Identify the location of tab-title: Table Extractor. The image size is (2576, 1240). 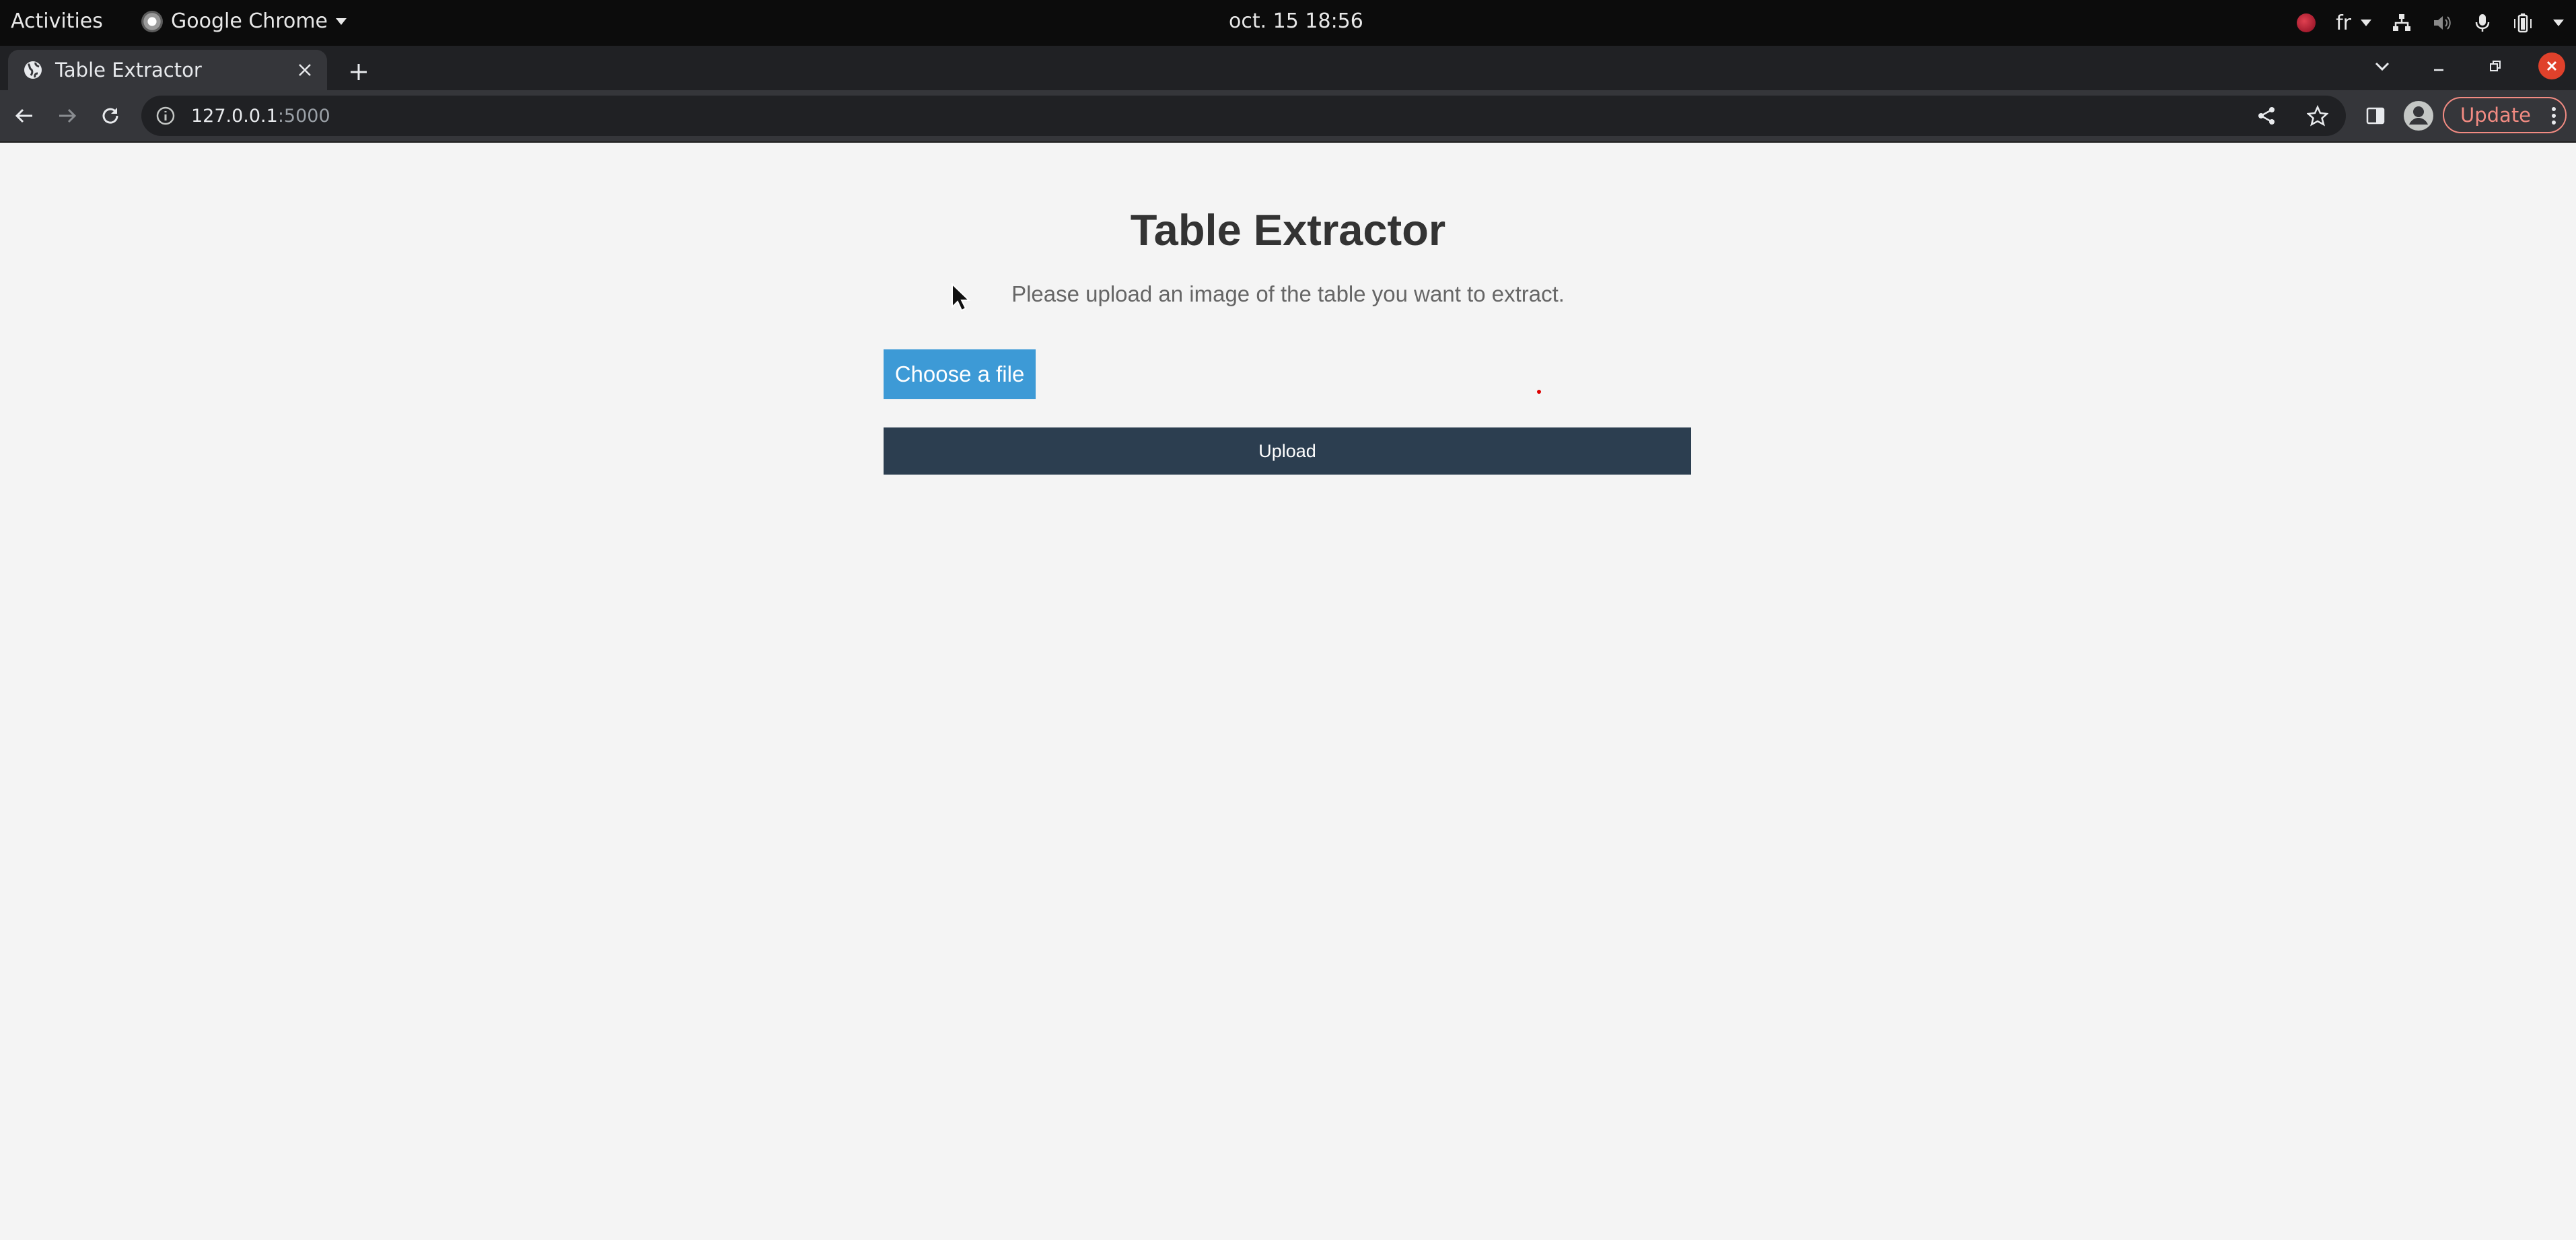
(128, 70).